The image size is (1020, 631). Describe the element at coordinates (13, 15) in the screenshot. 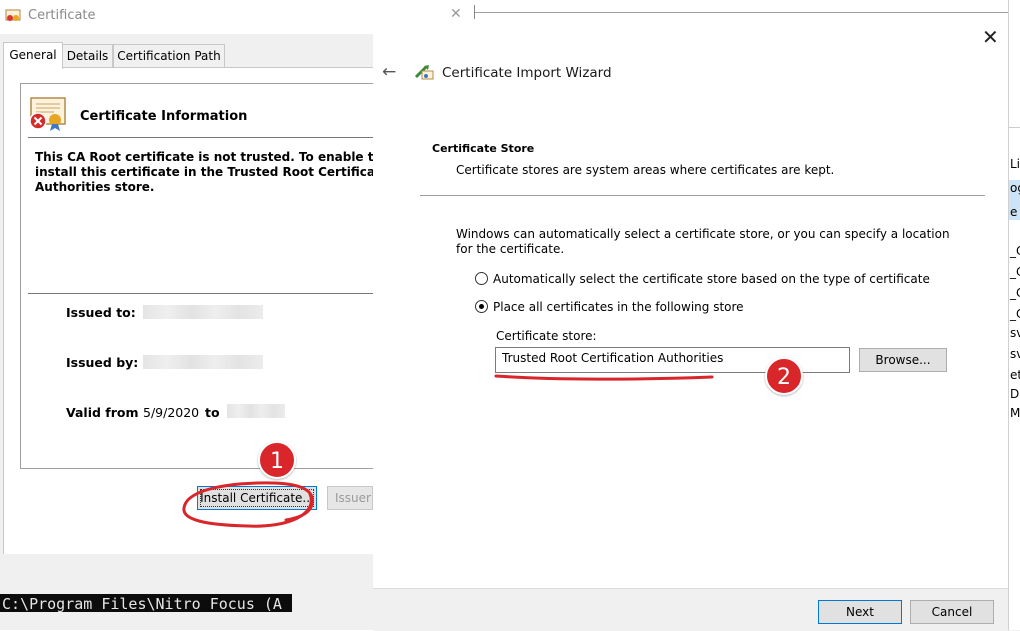

I see `certificate-icon` at that location.